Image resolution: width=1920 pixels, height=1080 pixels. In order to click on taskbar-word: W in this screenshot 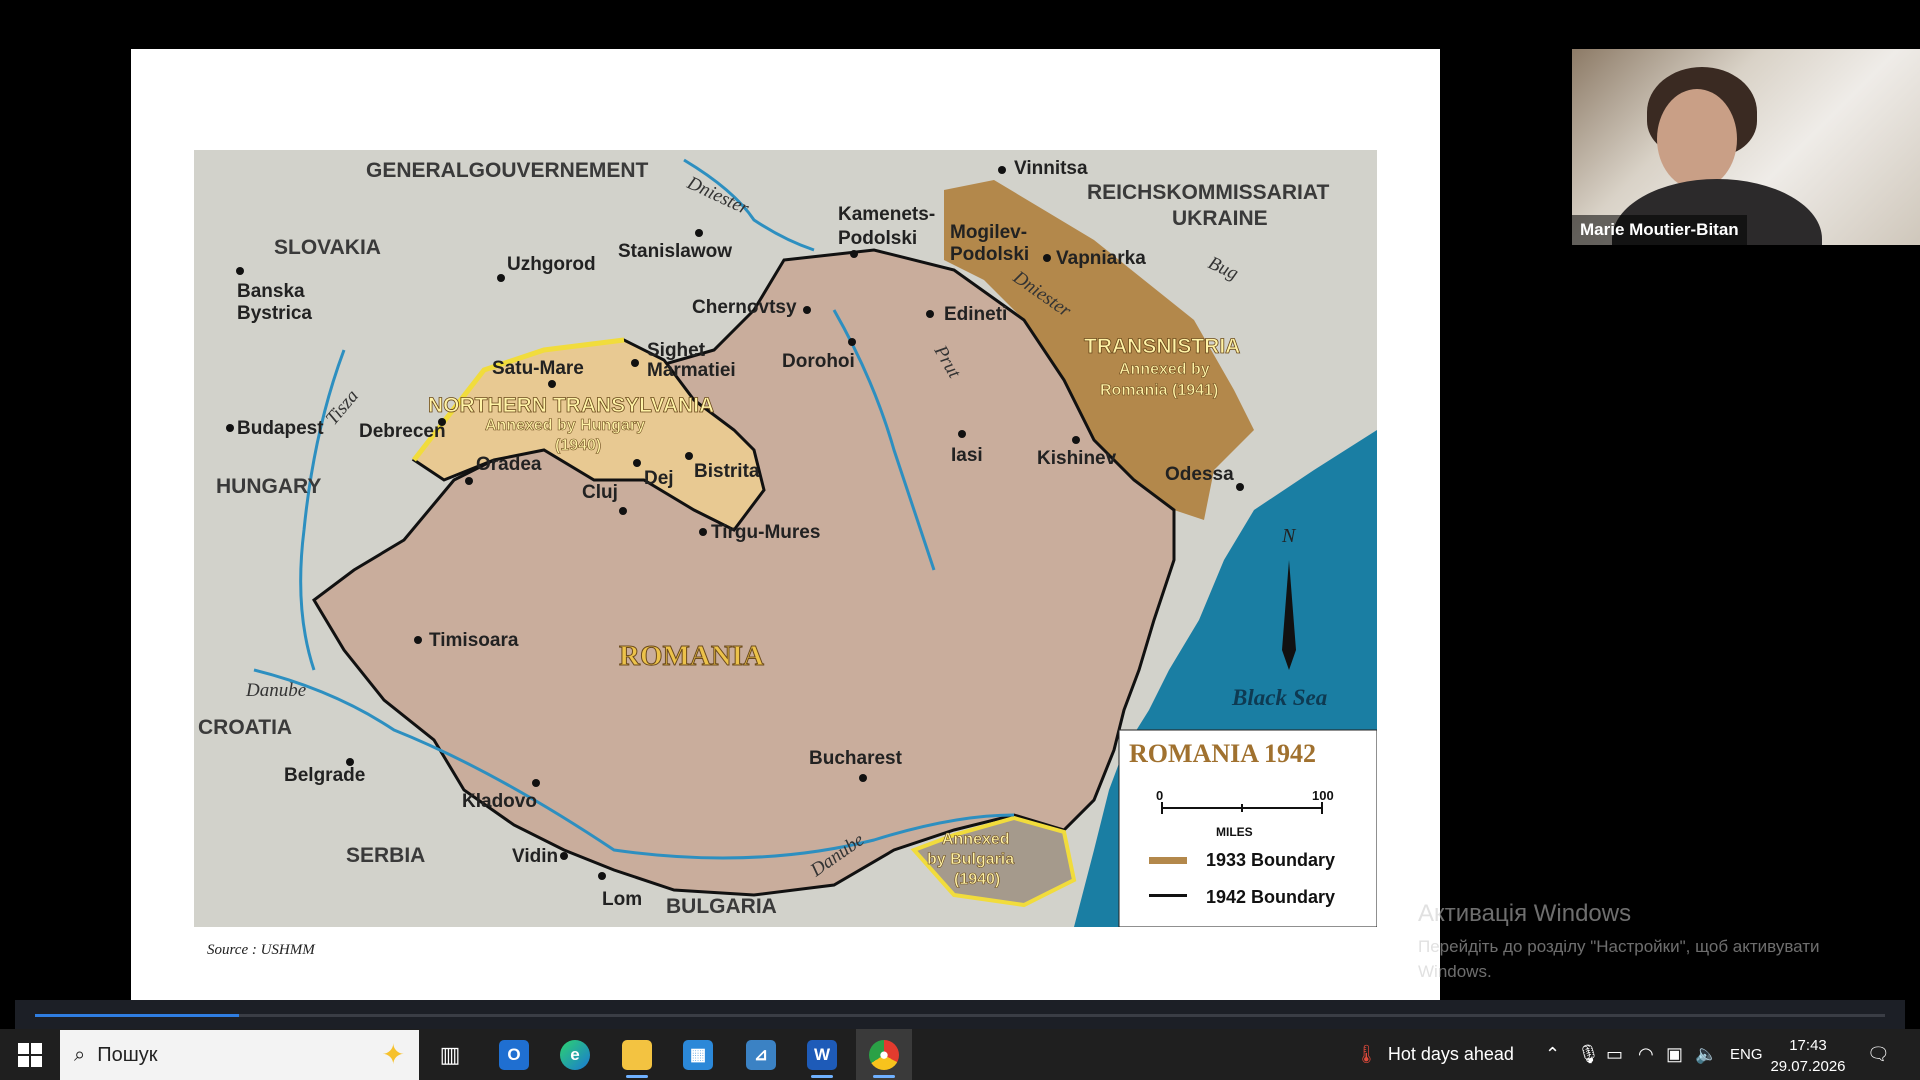, I will do `click(822, 1054)`.